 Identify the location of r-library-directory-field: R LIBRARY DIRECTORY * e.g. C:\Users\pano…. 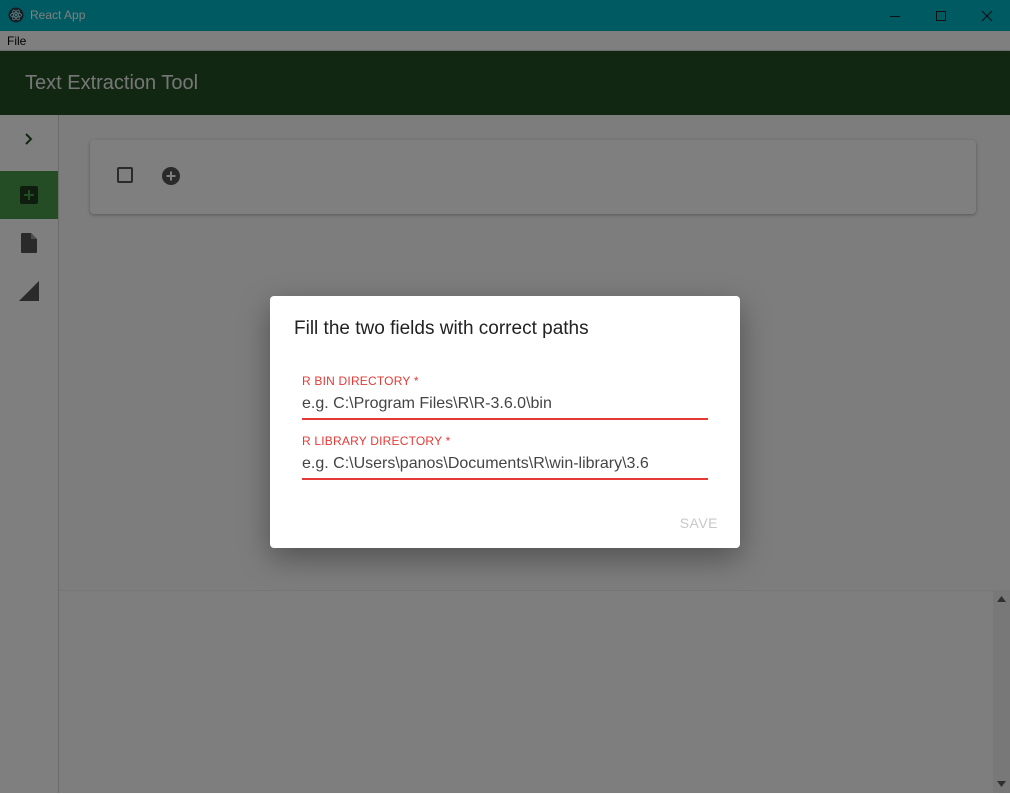
(505, 457).